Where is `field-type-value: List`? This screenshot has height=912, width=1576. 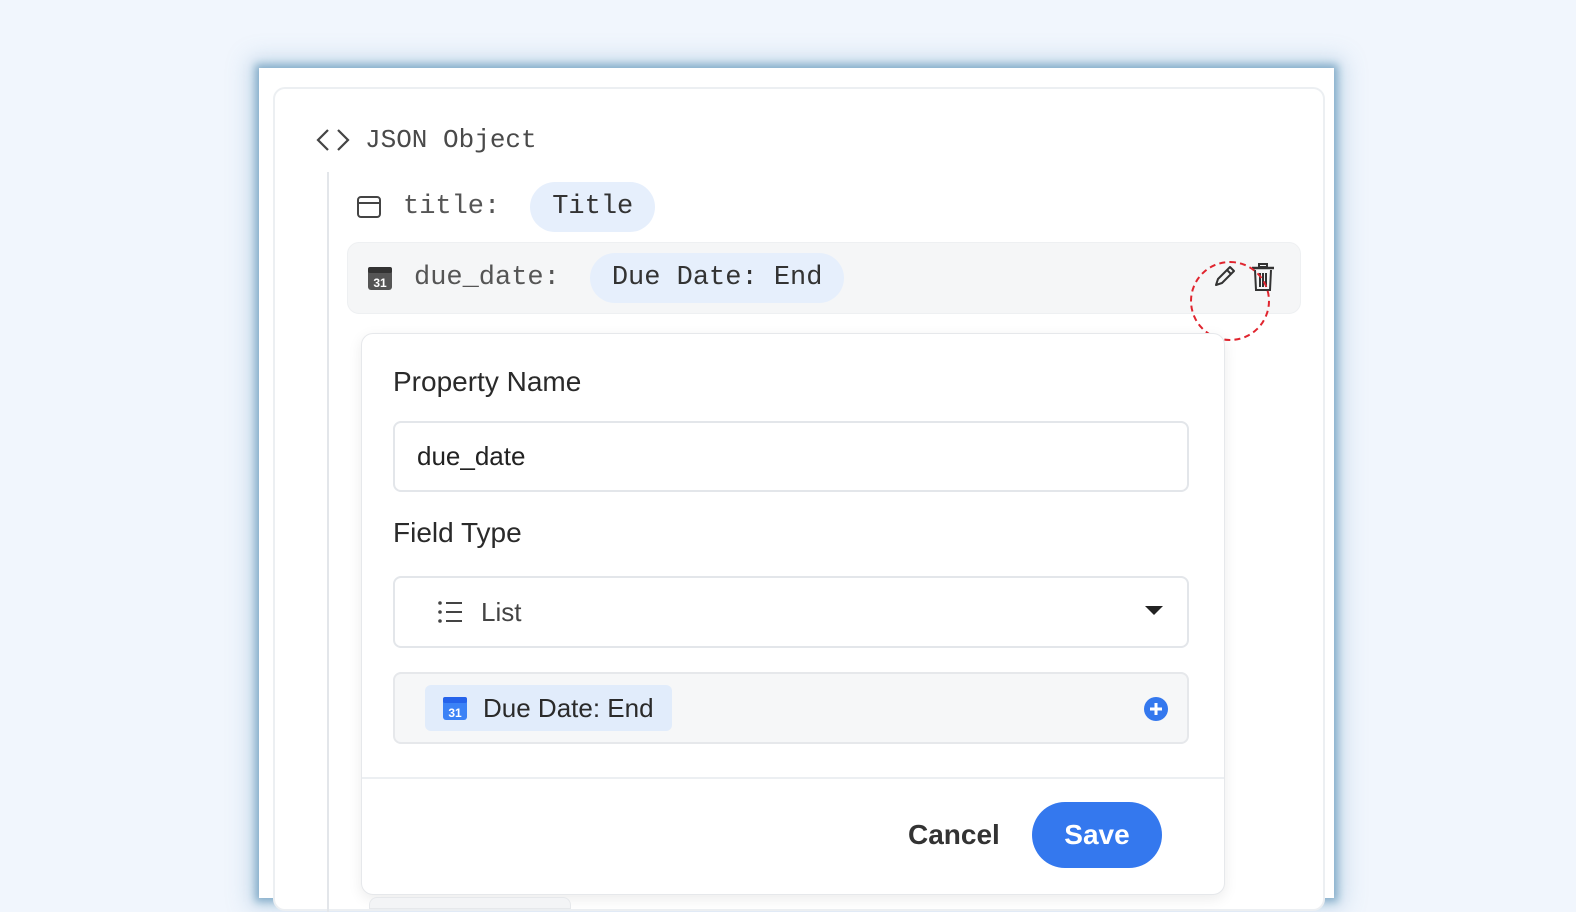 field-type-value: List is located at coordinates (501, 611).